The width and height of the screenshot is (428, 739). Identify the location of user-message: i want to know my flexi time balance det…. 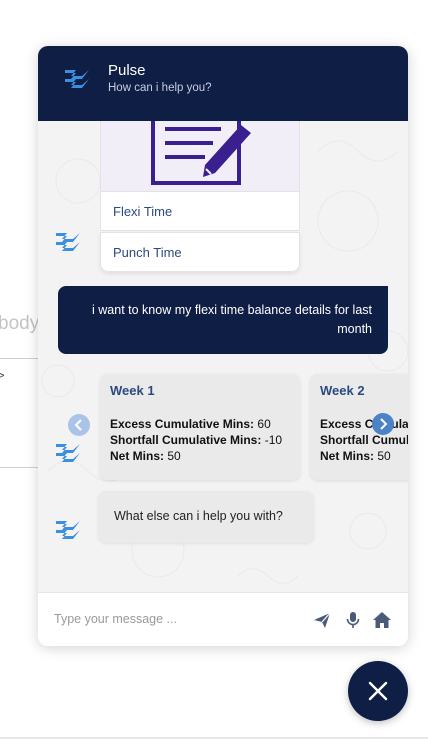
(223, 320).